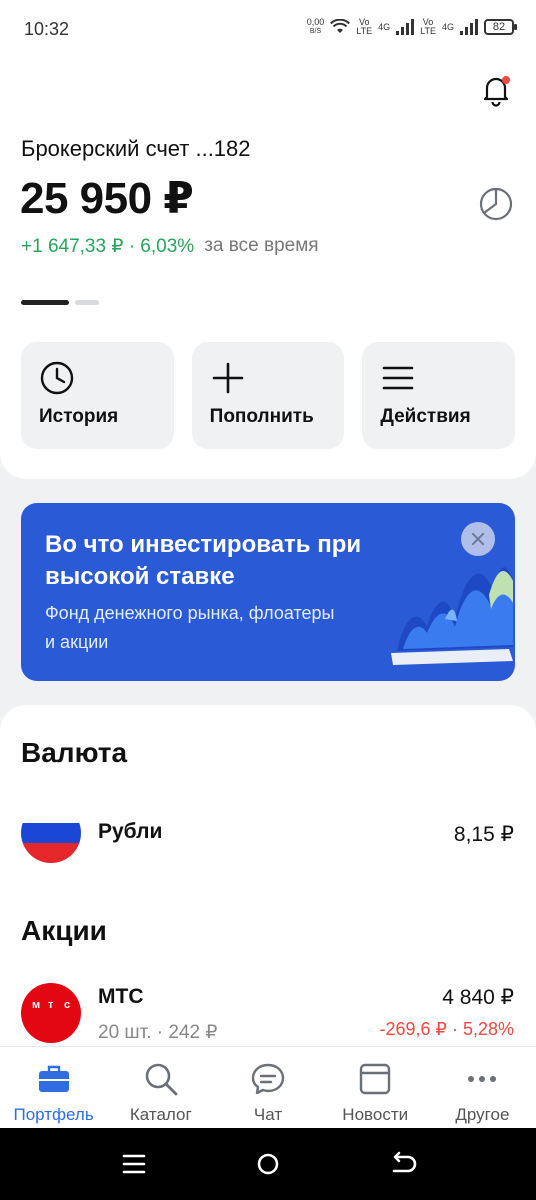  What do you see at coordinates (315, 31) in the screenshot?
I see `network-speed-unit: B/S` at bounding box center [315, 31].